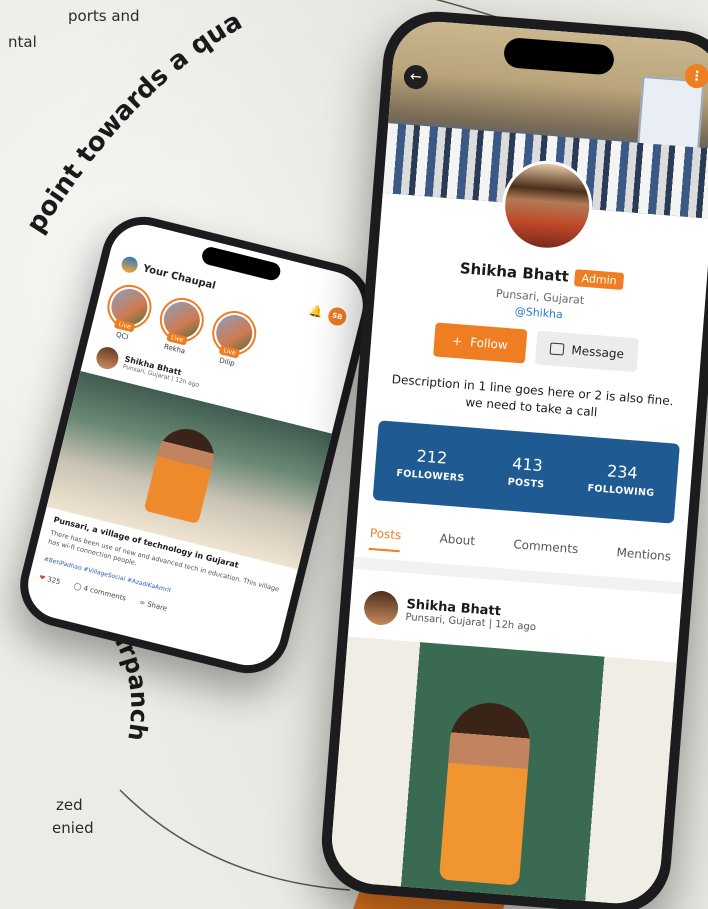 The height and width of the screenshot is (909, 708). I want to click on like-button: ❤ 325, so click(49, 579).